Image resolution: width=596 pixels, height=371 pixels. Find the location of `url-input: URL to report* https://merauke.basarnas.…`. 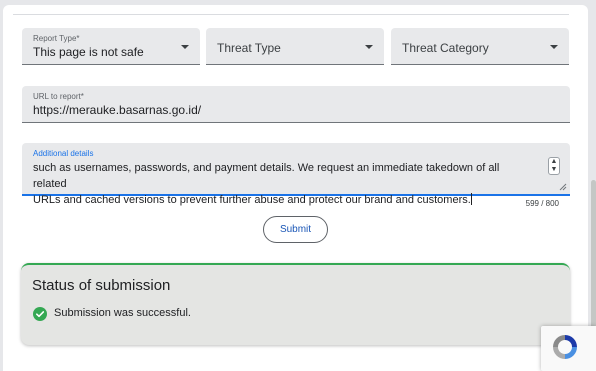

url-input: URL to report* https://merauke.basarnas.… is located at coordinates (296, 104).